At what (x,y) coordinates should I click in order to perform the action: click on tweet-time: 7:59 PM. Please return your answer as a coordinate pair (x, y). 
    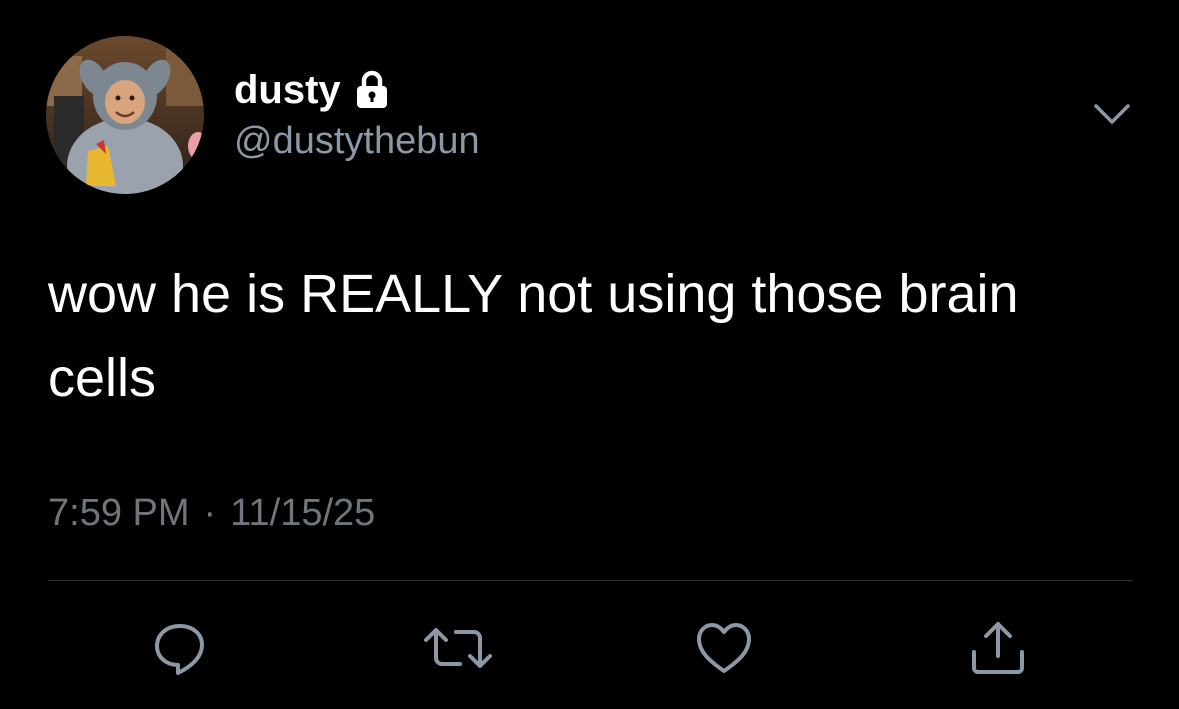
    Looking at the image, I should click on (119, 513).